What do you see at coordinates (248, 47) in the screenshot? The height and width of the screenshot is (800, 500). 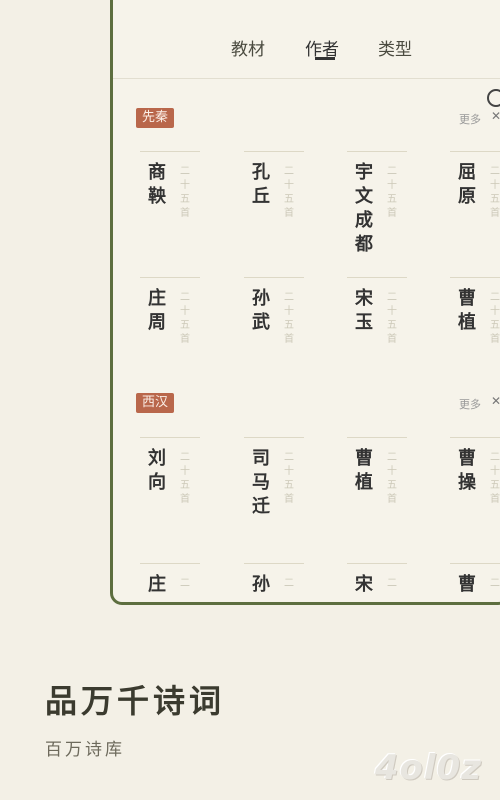 I see `tab-textbook: 教材` at bounding box center [248, 47].